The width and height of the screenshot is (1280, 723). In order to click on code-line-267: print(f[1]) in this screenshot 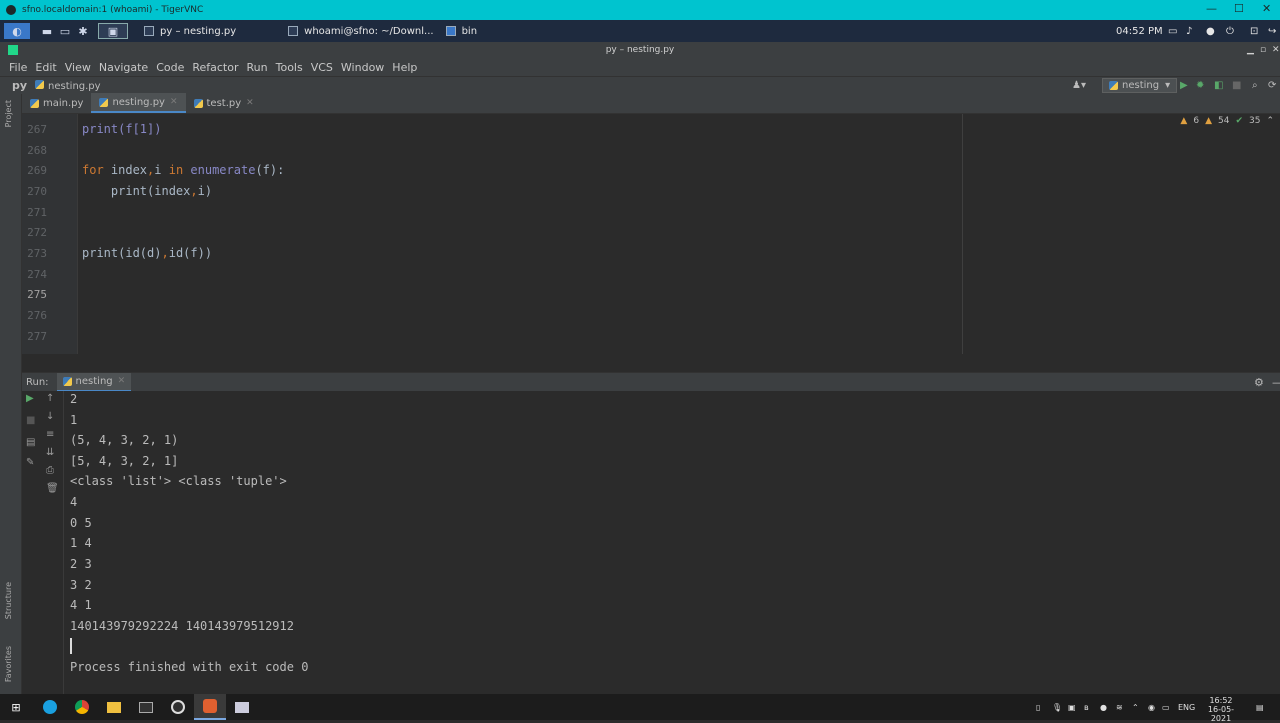, I will do `click(121, 129)`.